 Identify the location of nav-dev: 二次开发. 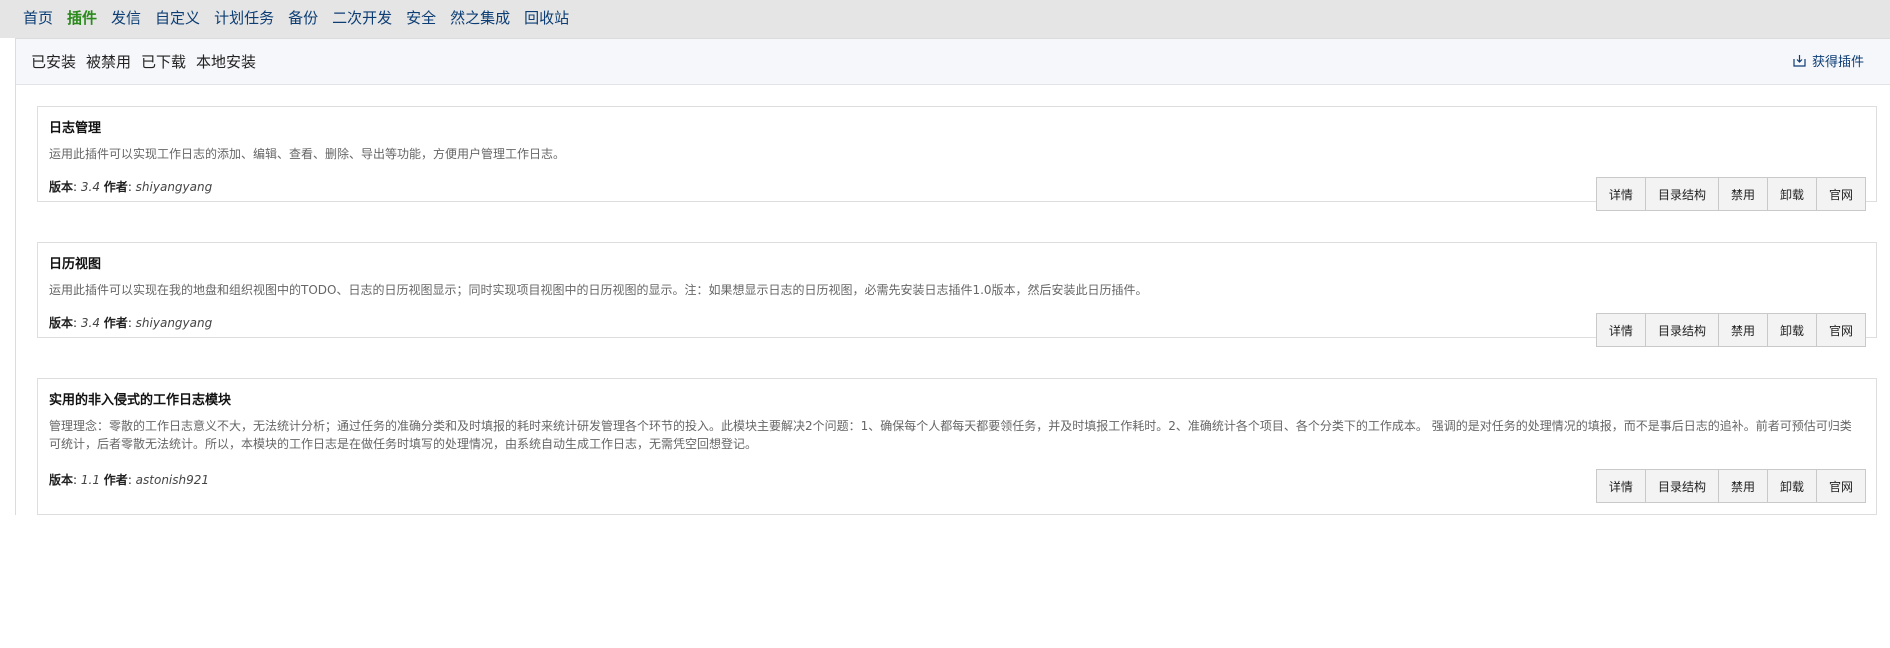
(362, 18).